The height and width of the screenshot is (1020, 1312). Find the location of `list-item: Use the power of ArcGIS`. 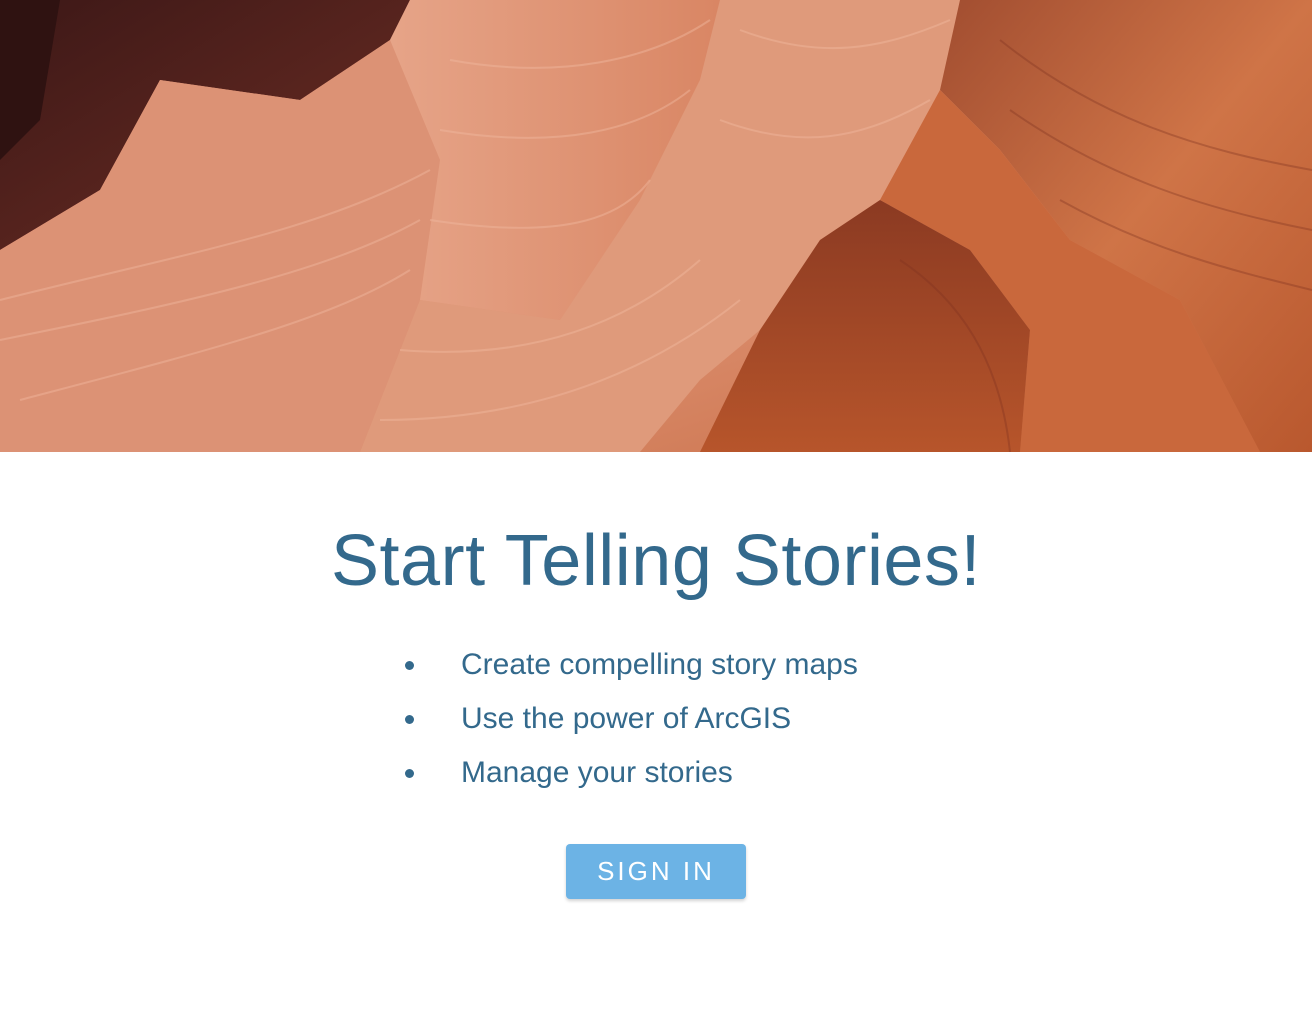

list-item: Use the power of ArcGIS is located at coordinates (630, 723).